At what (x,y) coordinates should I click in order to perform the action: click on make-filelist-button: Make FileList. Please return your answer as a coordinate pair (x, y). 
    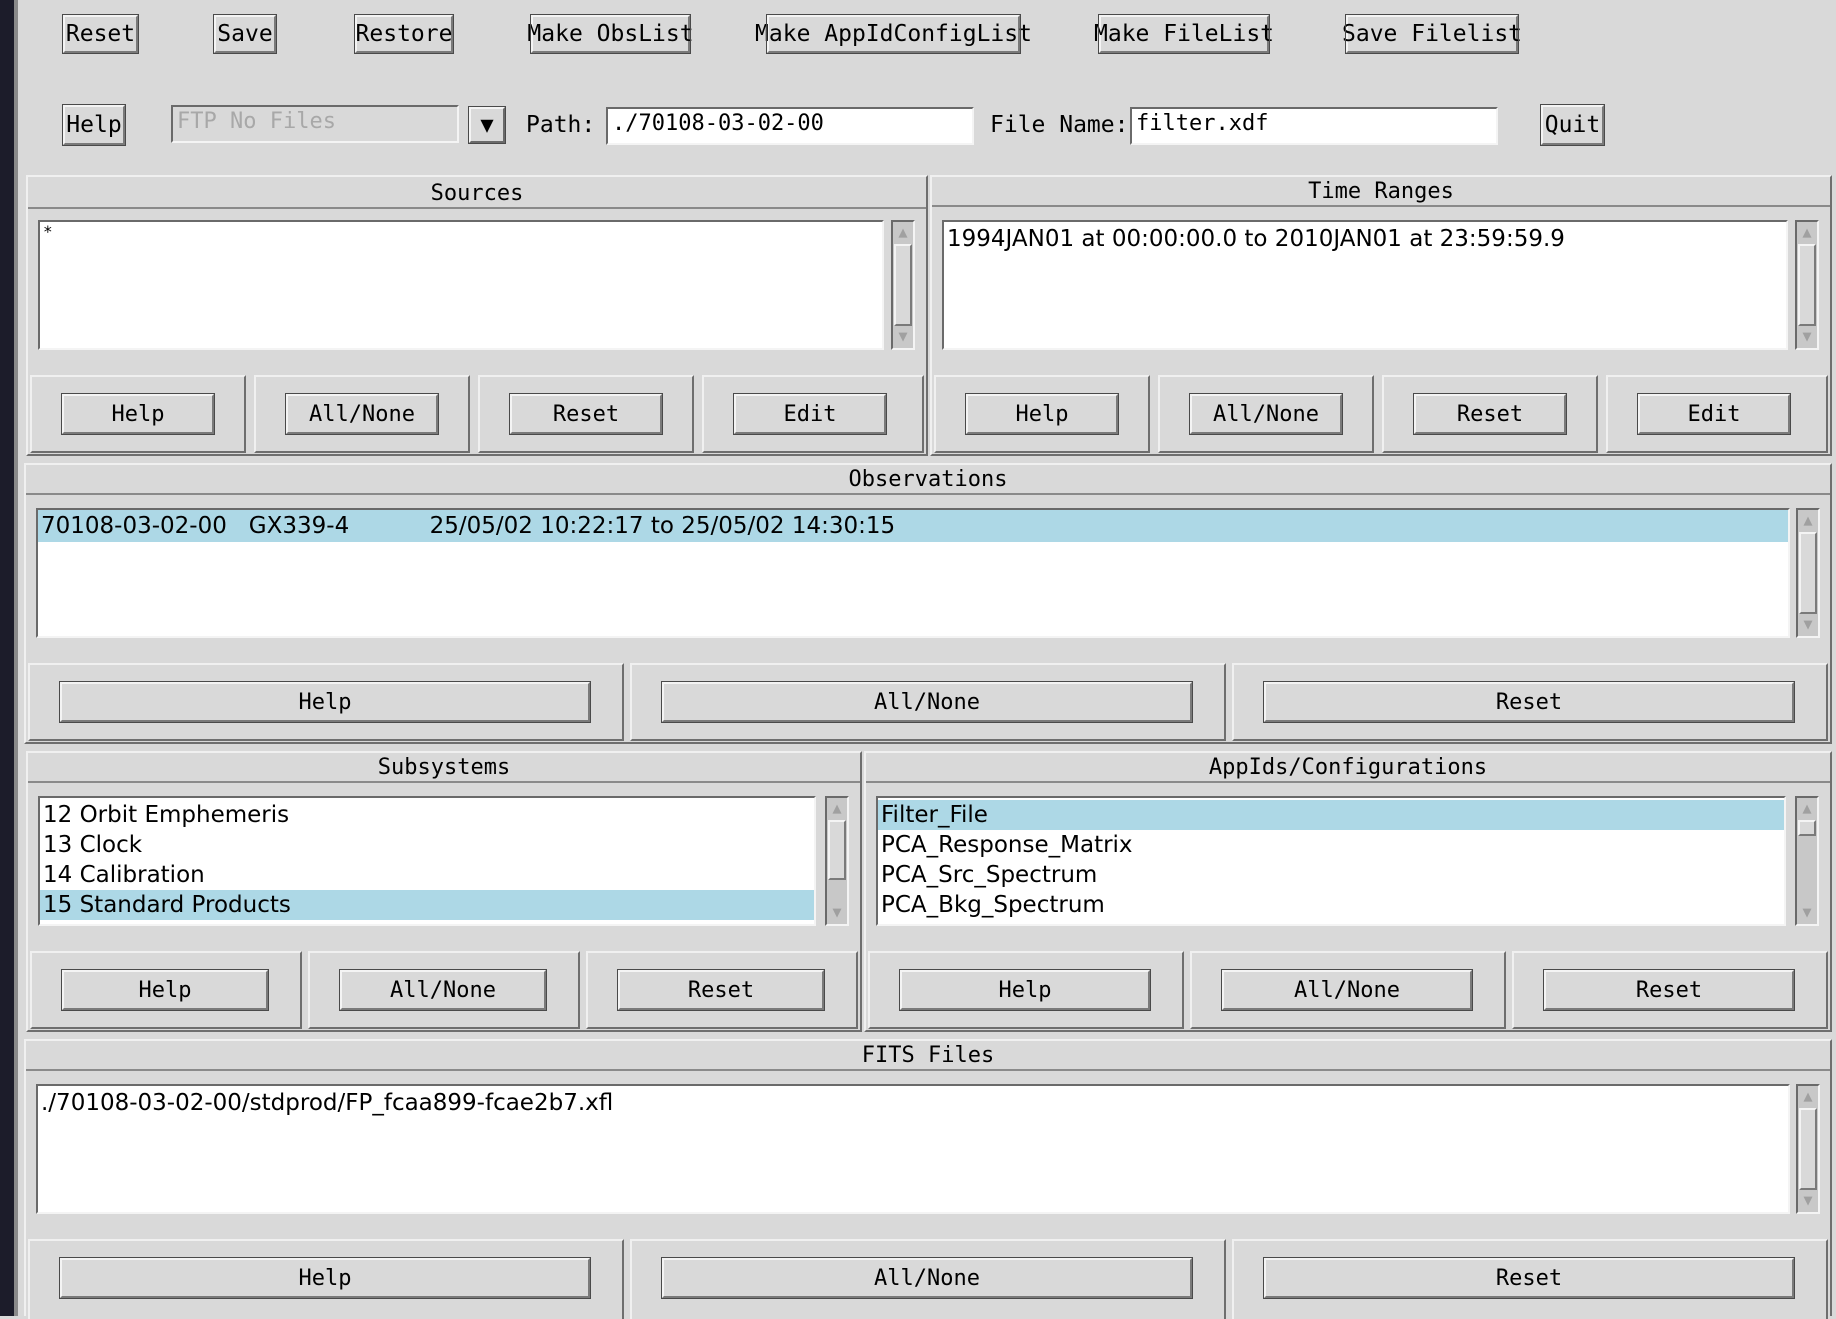
    Looking at the image, I should click on (1184, 34).